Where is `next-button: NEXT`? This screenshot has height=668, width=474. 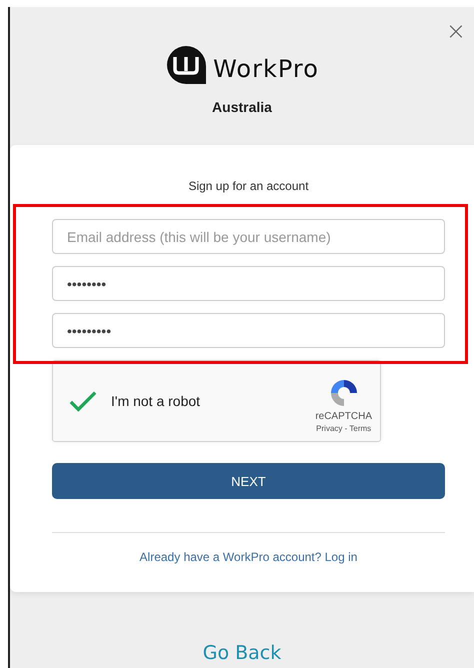
next-button: NEXT is located at coordinates (248, 481).